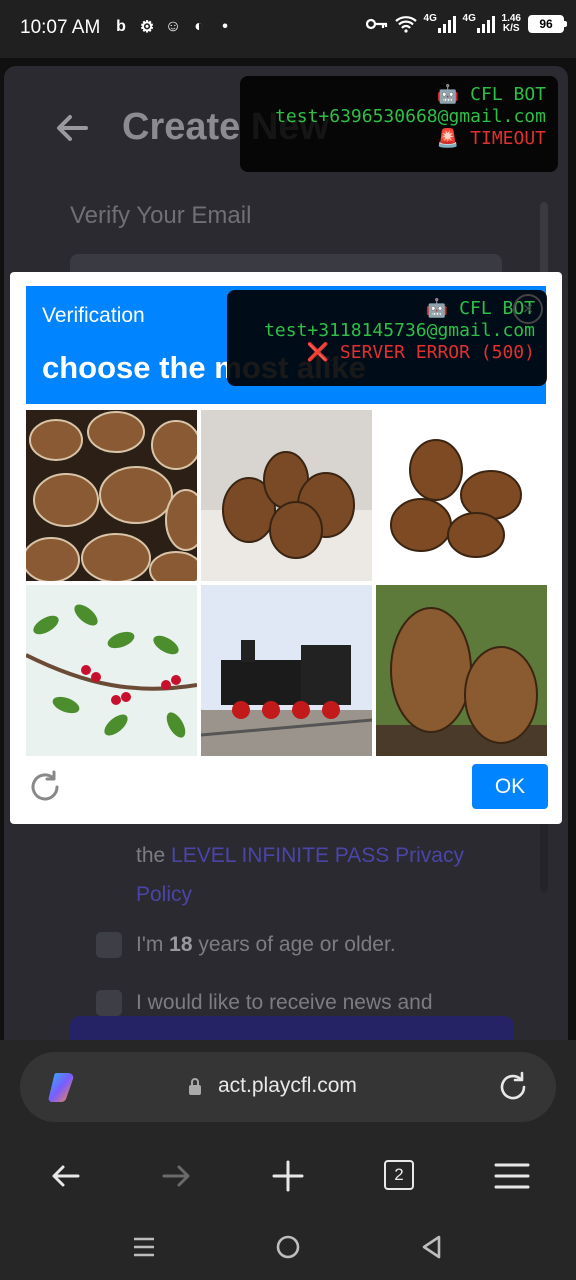 The image size is (576, 1280). Describe the element at coordinates (161, 215) in the screenshot. I see `page-subtitle: Verify Your Email` at that location.